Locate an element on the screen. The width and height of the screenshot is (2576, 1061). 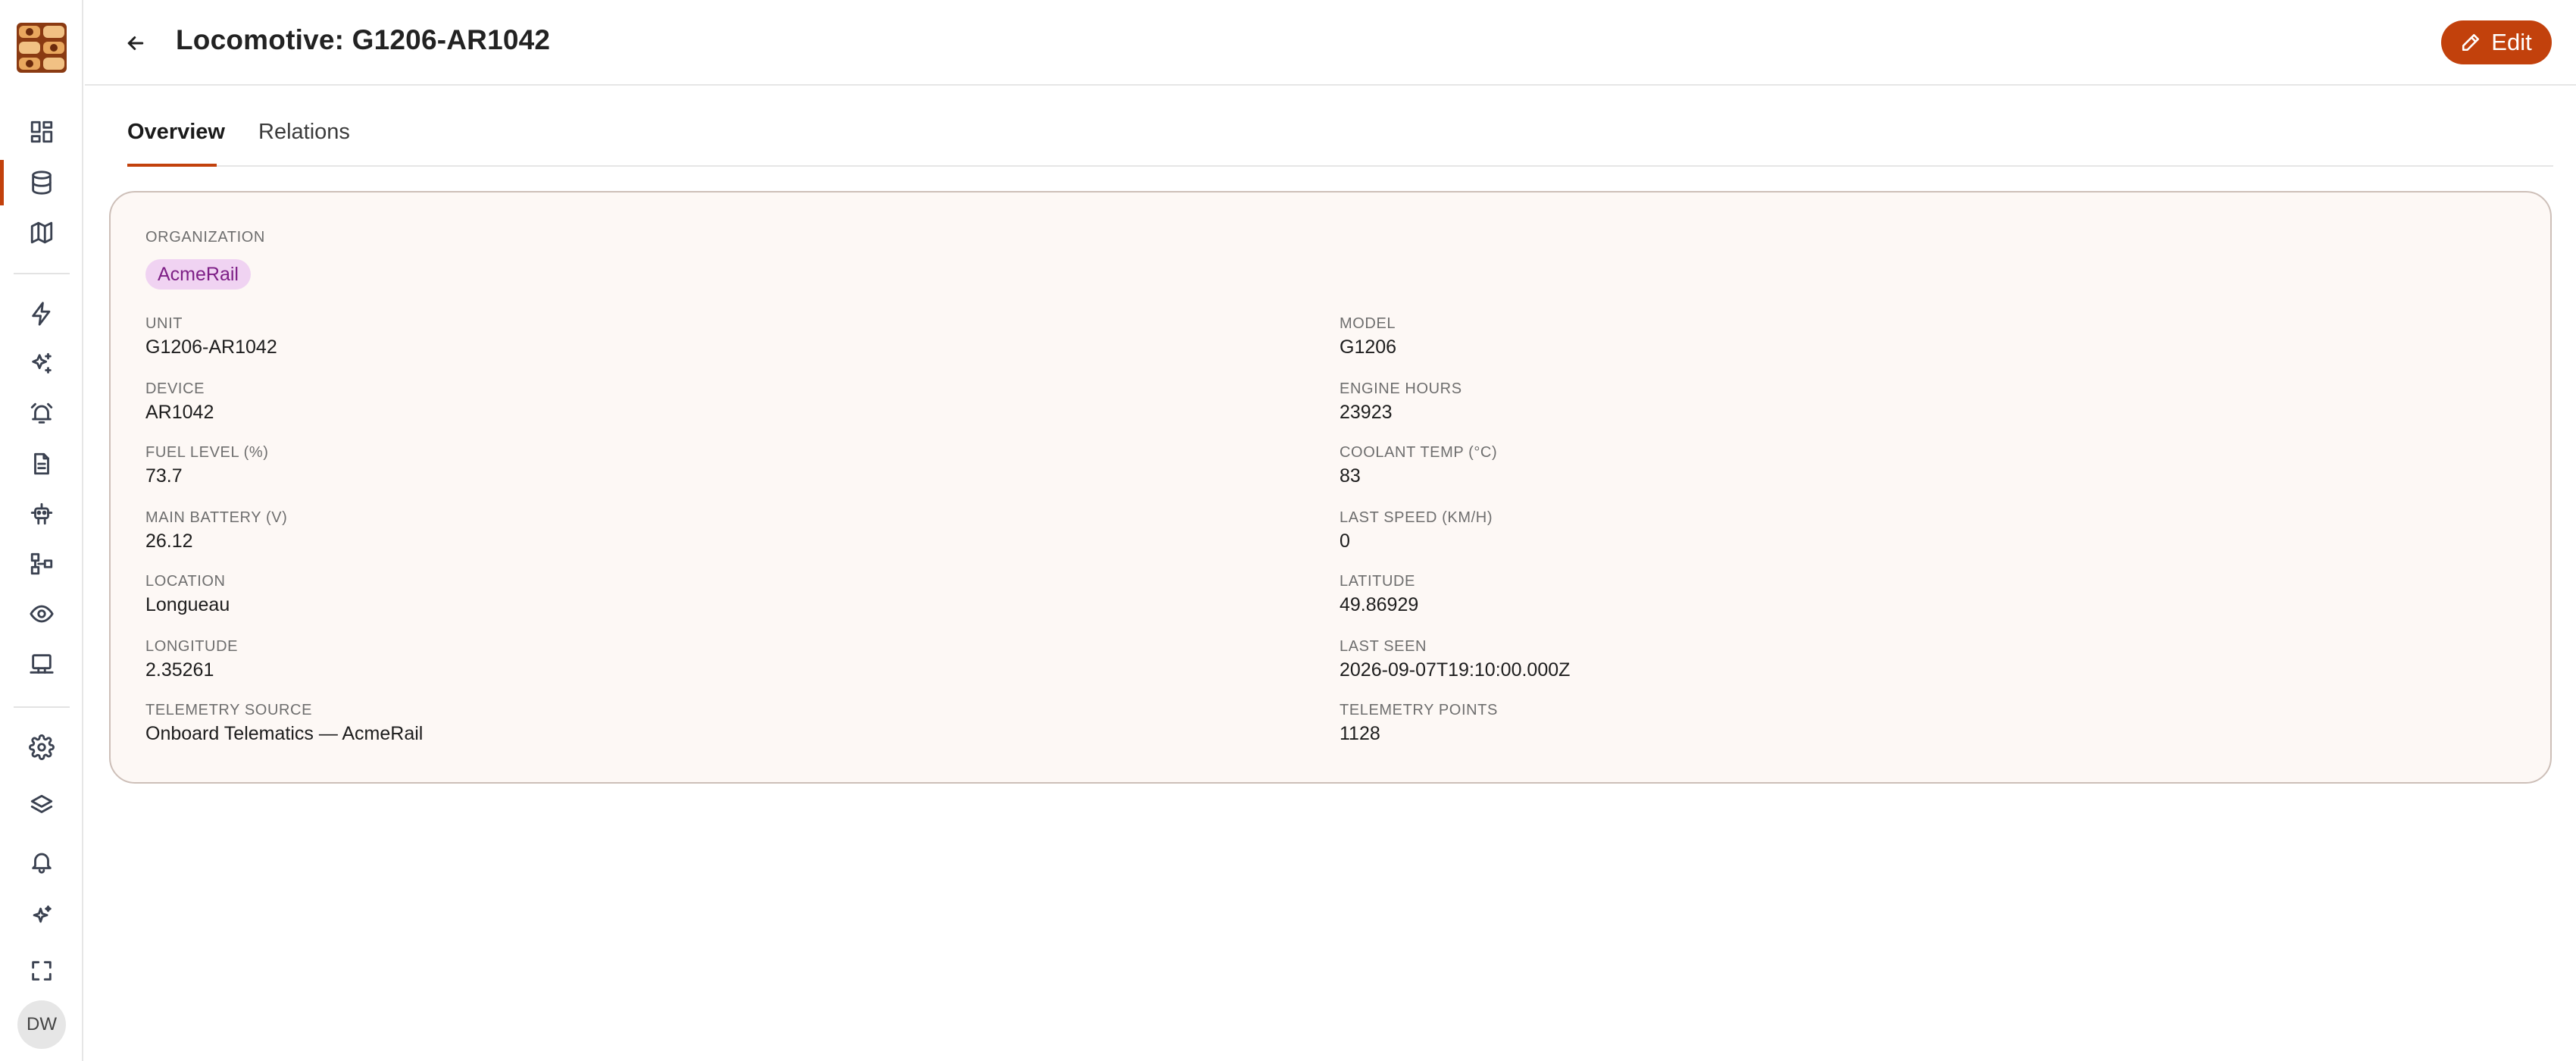
telemetry-source-value: Onboard Telematics — AcmeRail is located at coordinates (285, 734).